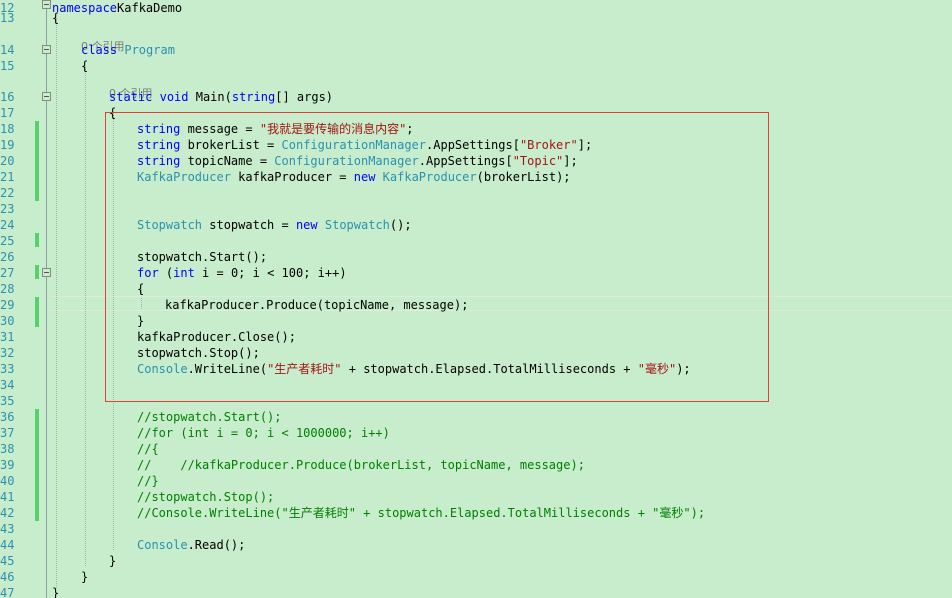 This screenshot has height=598, width=952. What do you see at coordinates (476, 86) in the screenshot?
I see `reference-hint-main: 0 个引用` at bounding box center [476, 86].